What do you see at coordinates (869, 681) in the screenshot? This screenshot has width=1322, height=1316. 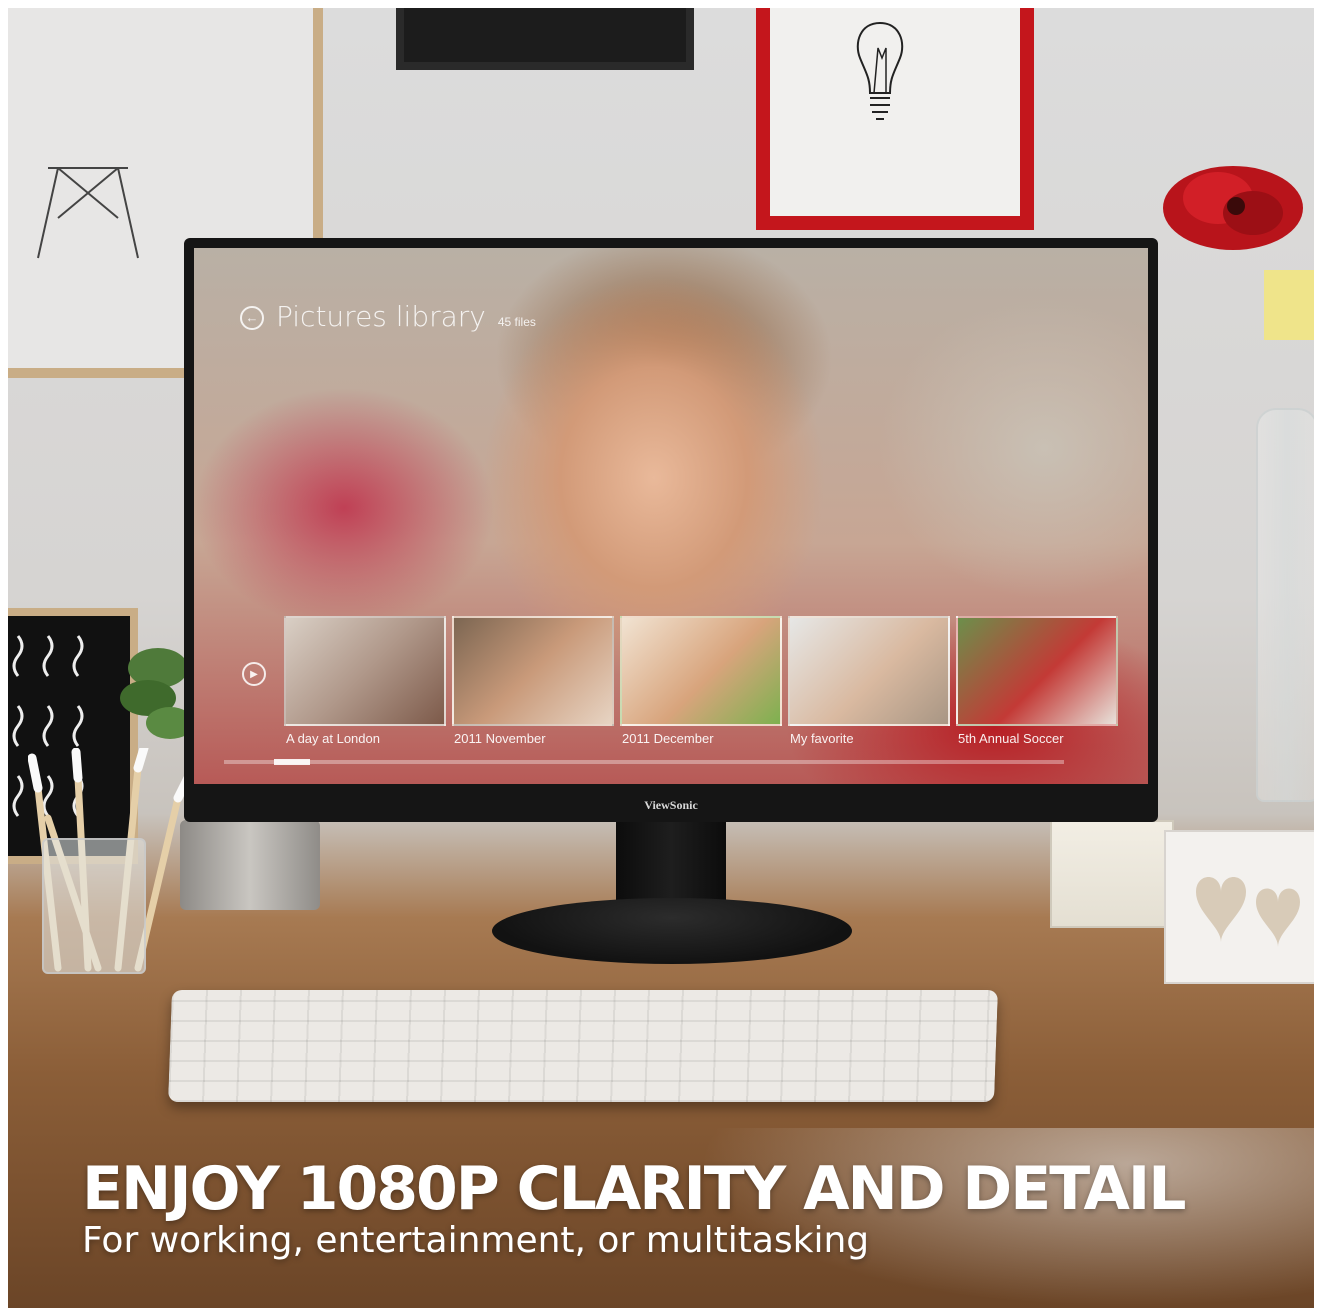 I see `album-tile: My favorite` at bounding box center [869, 681].